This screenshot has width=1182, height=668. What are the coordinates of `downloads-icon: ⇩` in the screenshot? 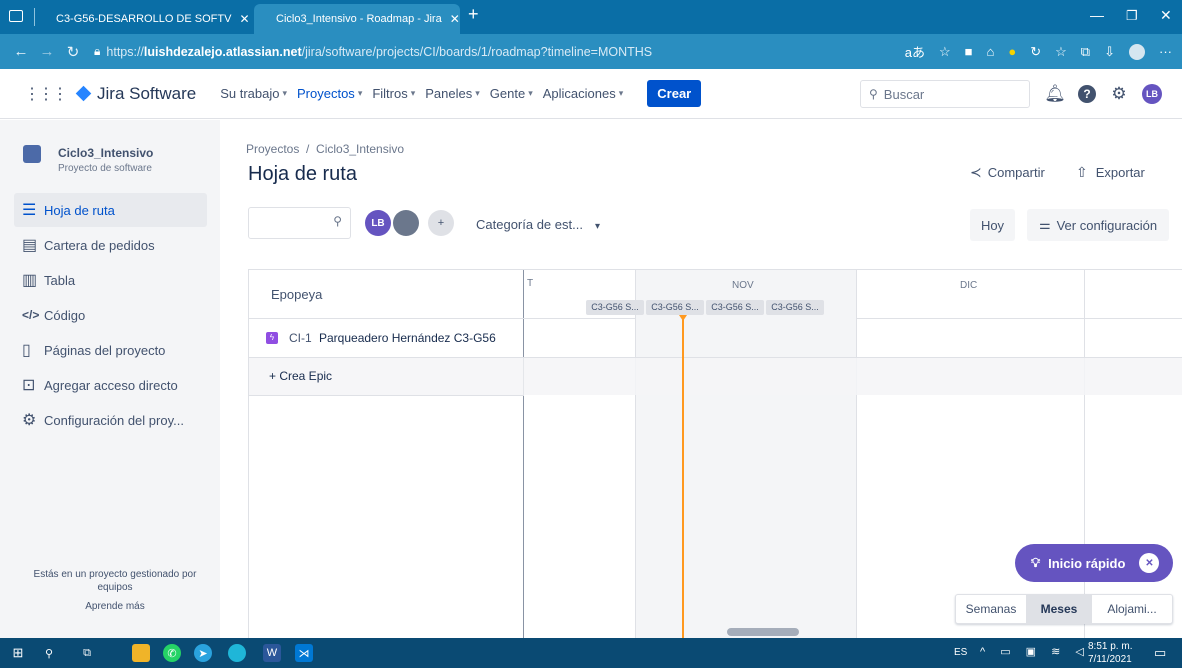 It's located at (1109, 52).